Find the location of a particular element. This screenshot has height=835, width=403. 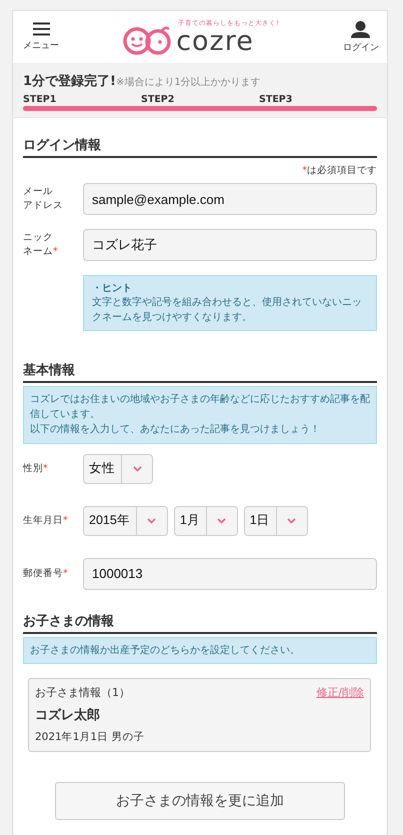

required-note: は必須項目です is located at coordinates (342, 170).